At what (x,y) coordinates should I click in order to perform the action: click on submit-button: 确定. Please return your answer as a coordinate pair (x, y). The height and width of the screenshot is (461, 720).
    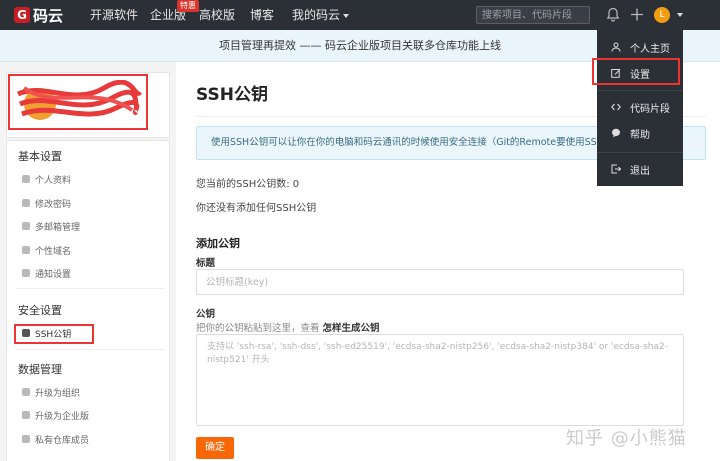
    Looking at the image, I should click on (215, 448).